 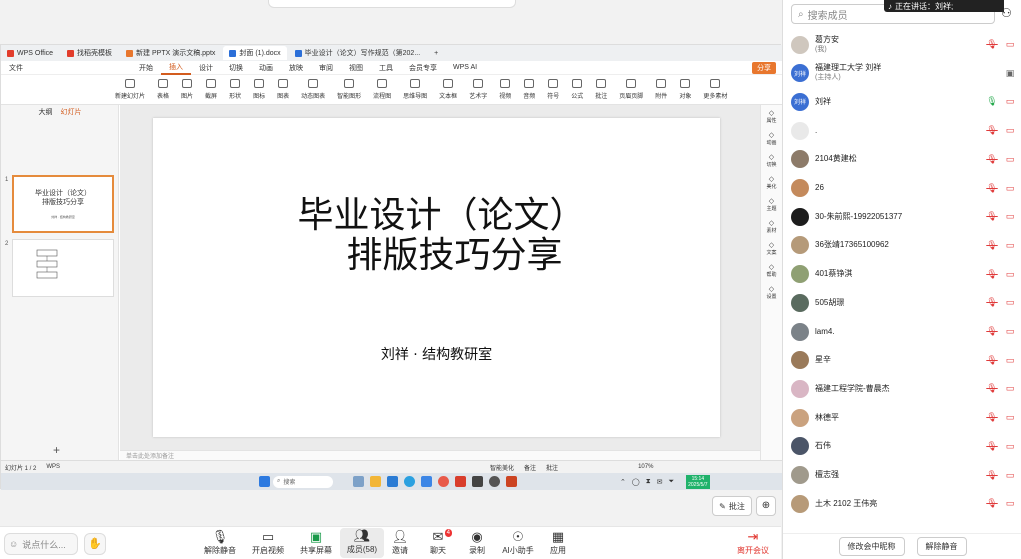 What do you see at coordinates (558, 542) in the screenshot?
I see `apps-button: ▦ 应用` at bounding box center [558, 542].